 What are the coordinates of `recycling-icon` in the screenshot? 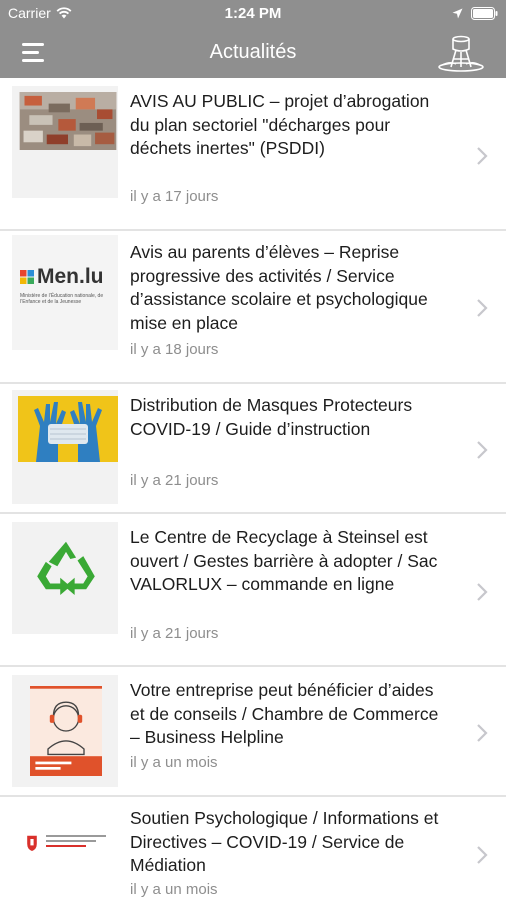 It's located at (66, 568).